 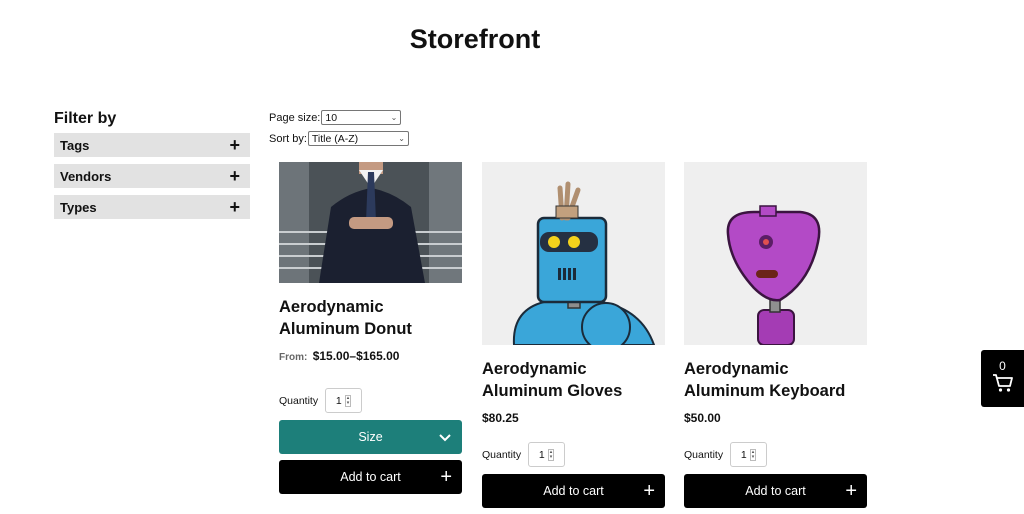 I want to click on price-value: $50.00, so click(x=702, y=418).